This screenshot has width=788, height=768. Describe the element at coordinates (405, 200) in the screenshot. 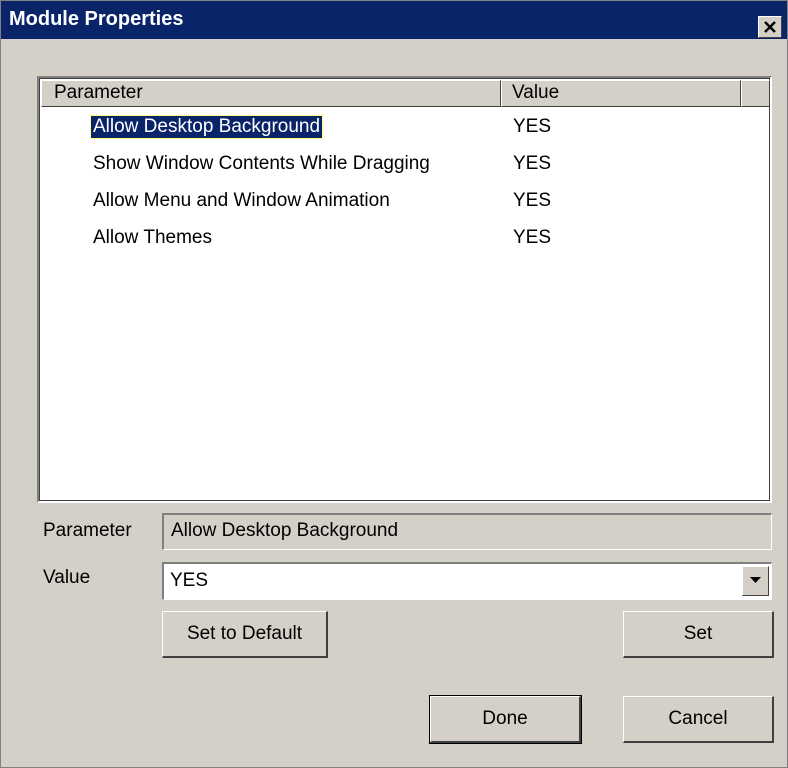

I see `list-item: Allow Menu and Window Animation YES` at that location.